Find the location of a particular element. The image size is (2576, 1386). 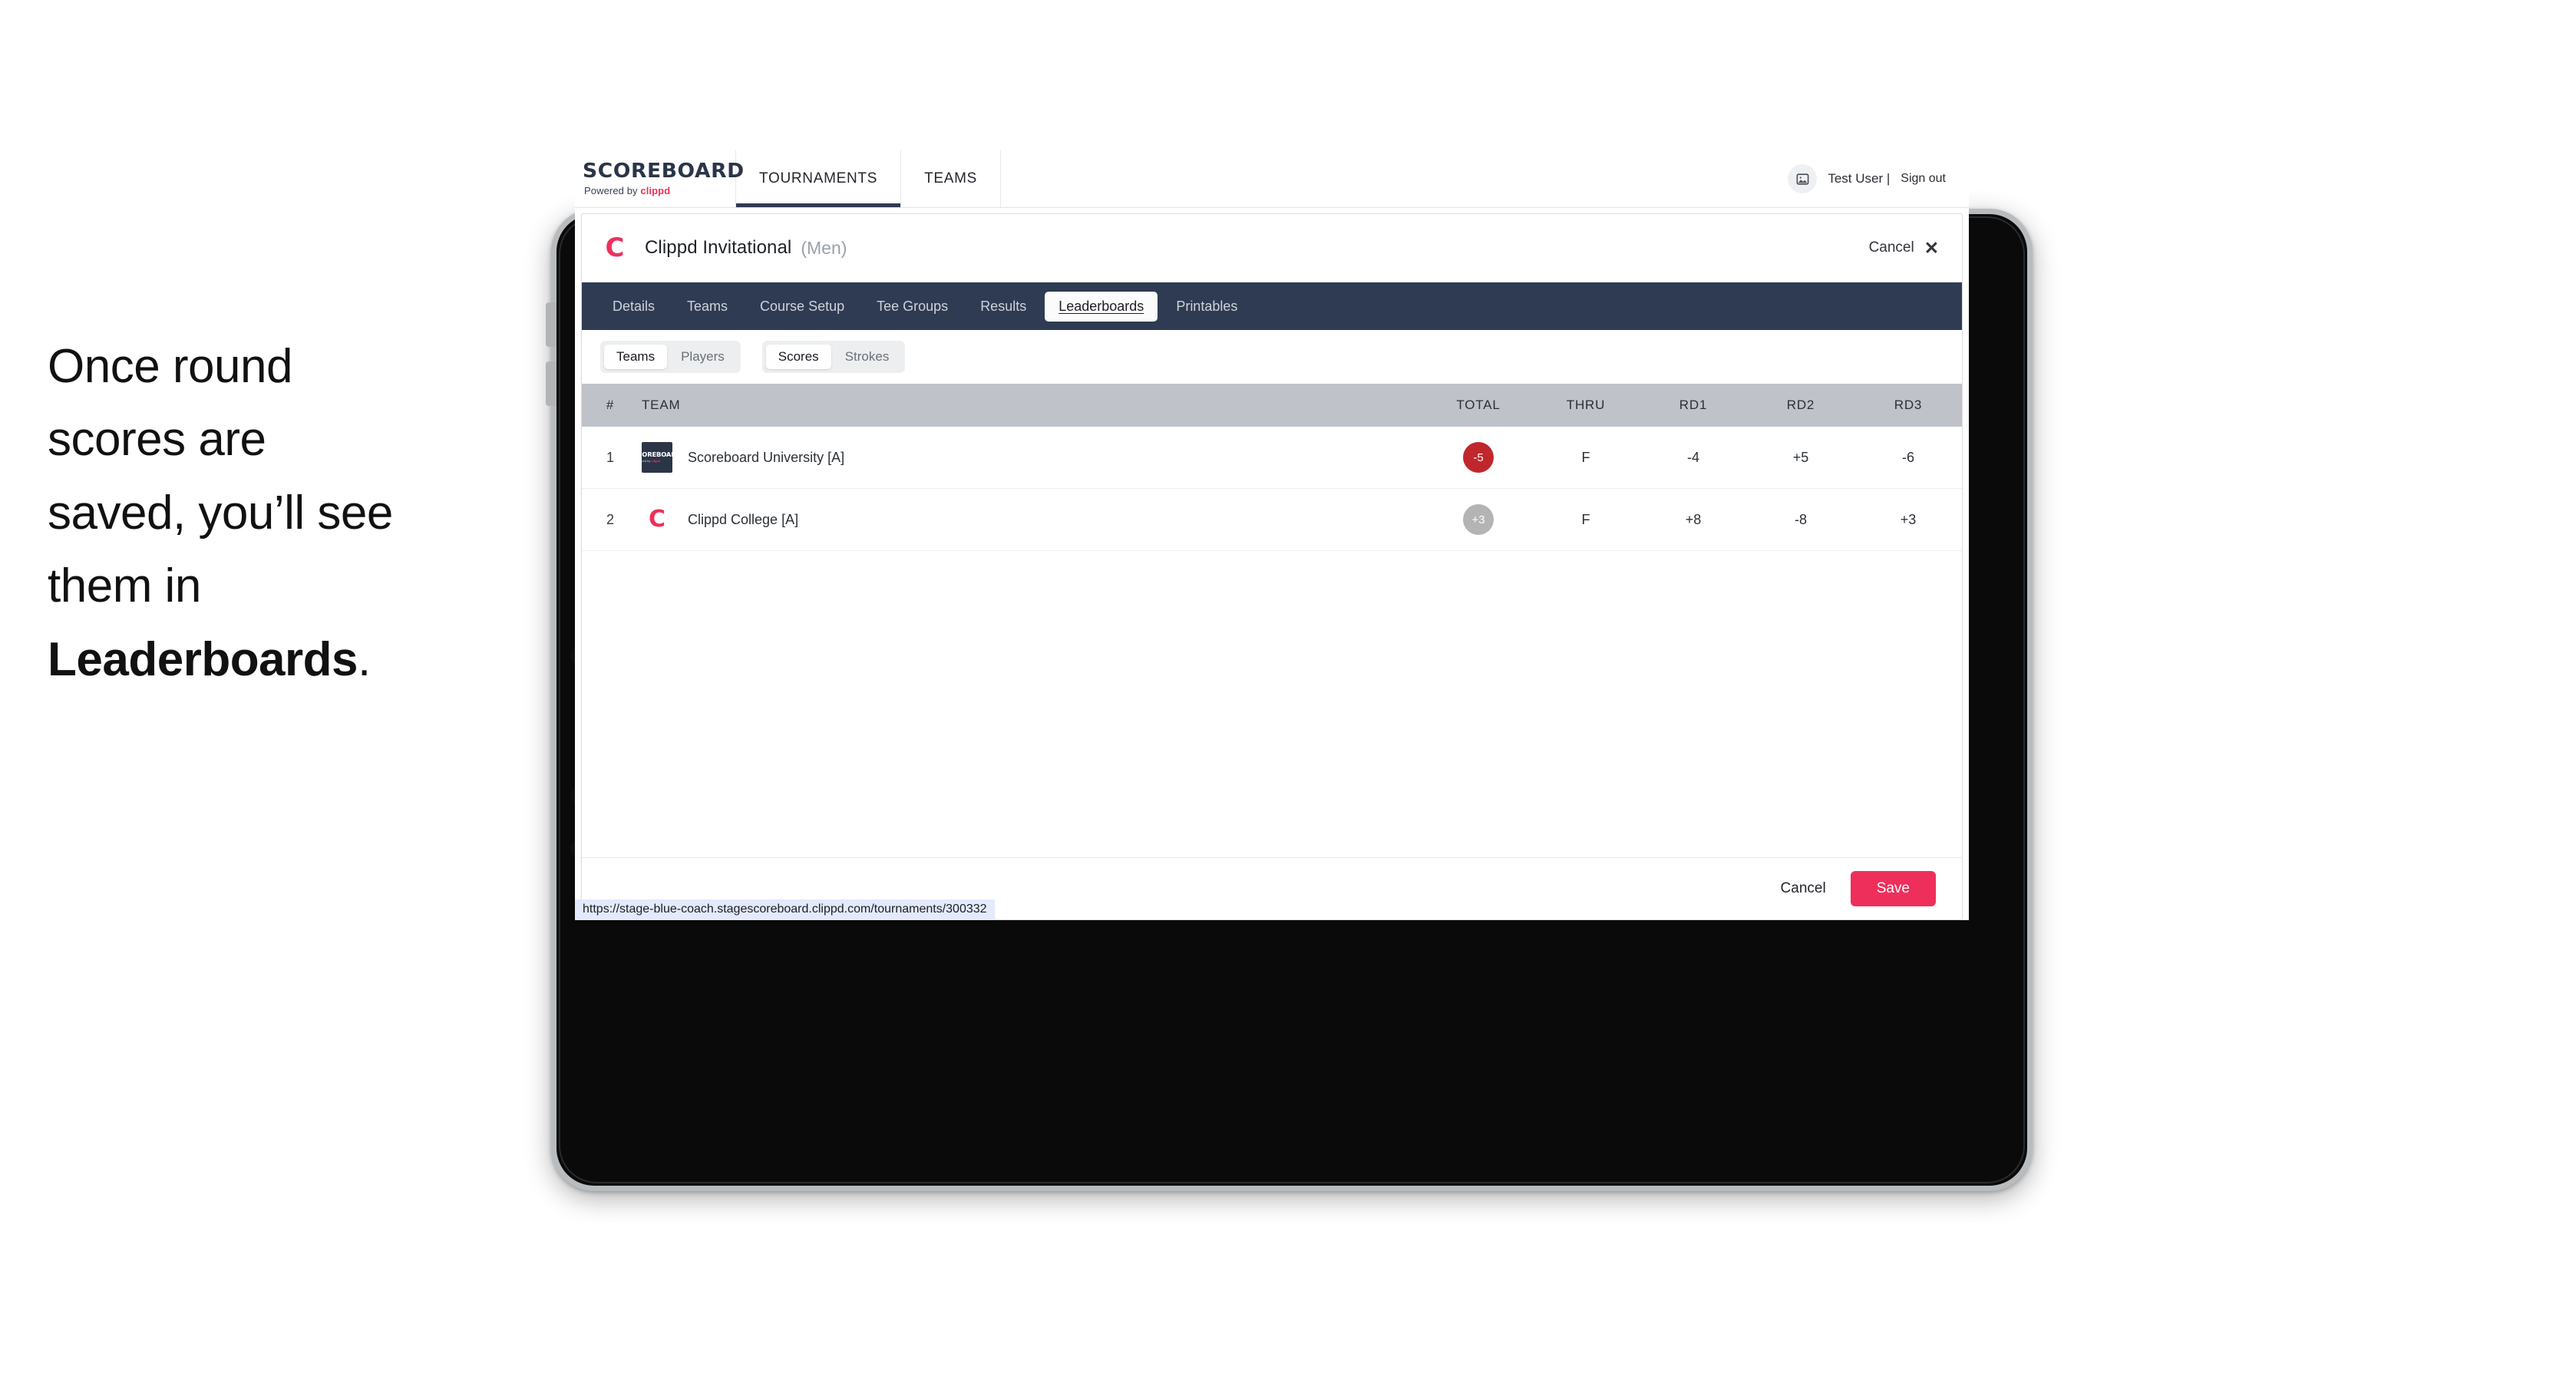

row-rank: 1 is located at coordinates (610, 457).